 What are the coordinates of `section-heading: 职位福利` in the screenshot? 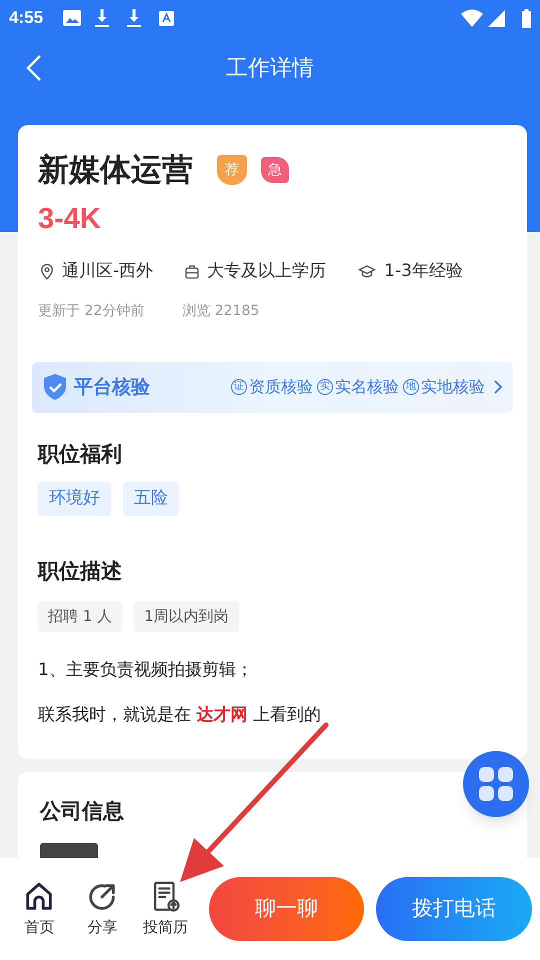 It's located at (80, 454).